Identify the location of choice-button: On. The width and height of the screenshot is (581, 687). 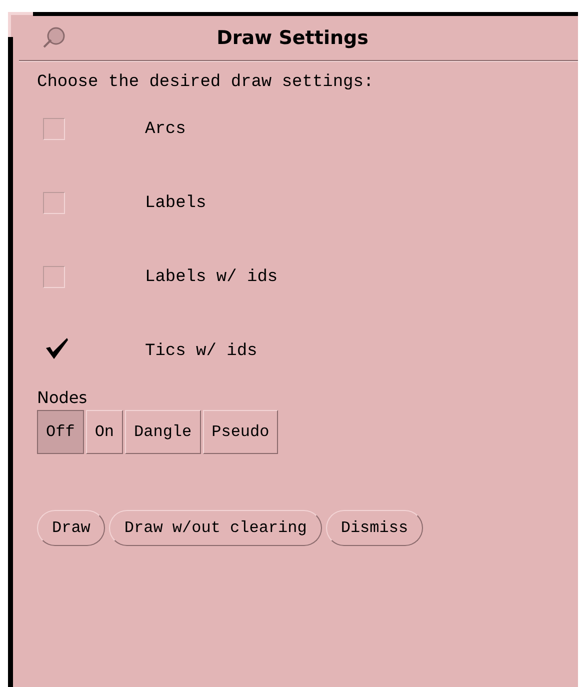
(105, 432).